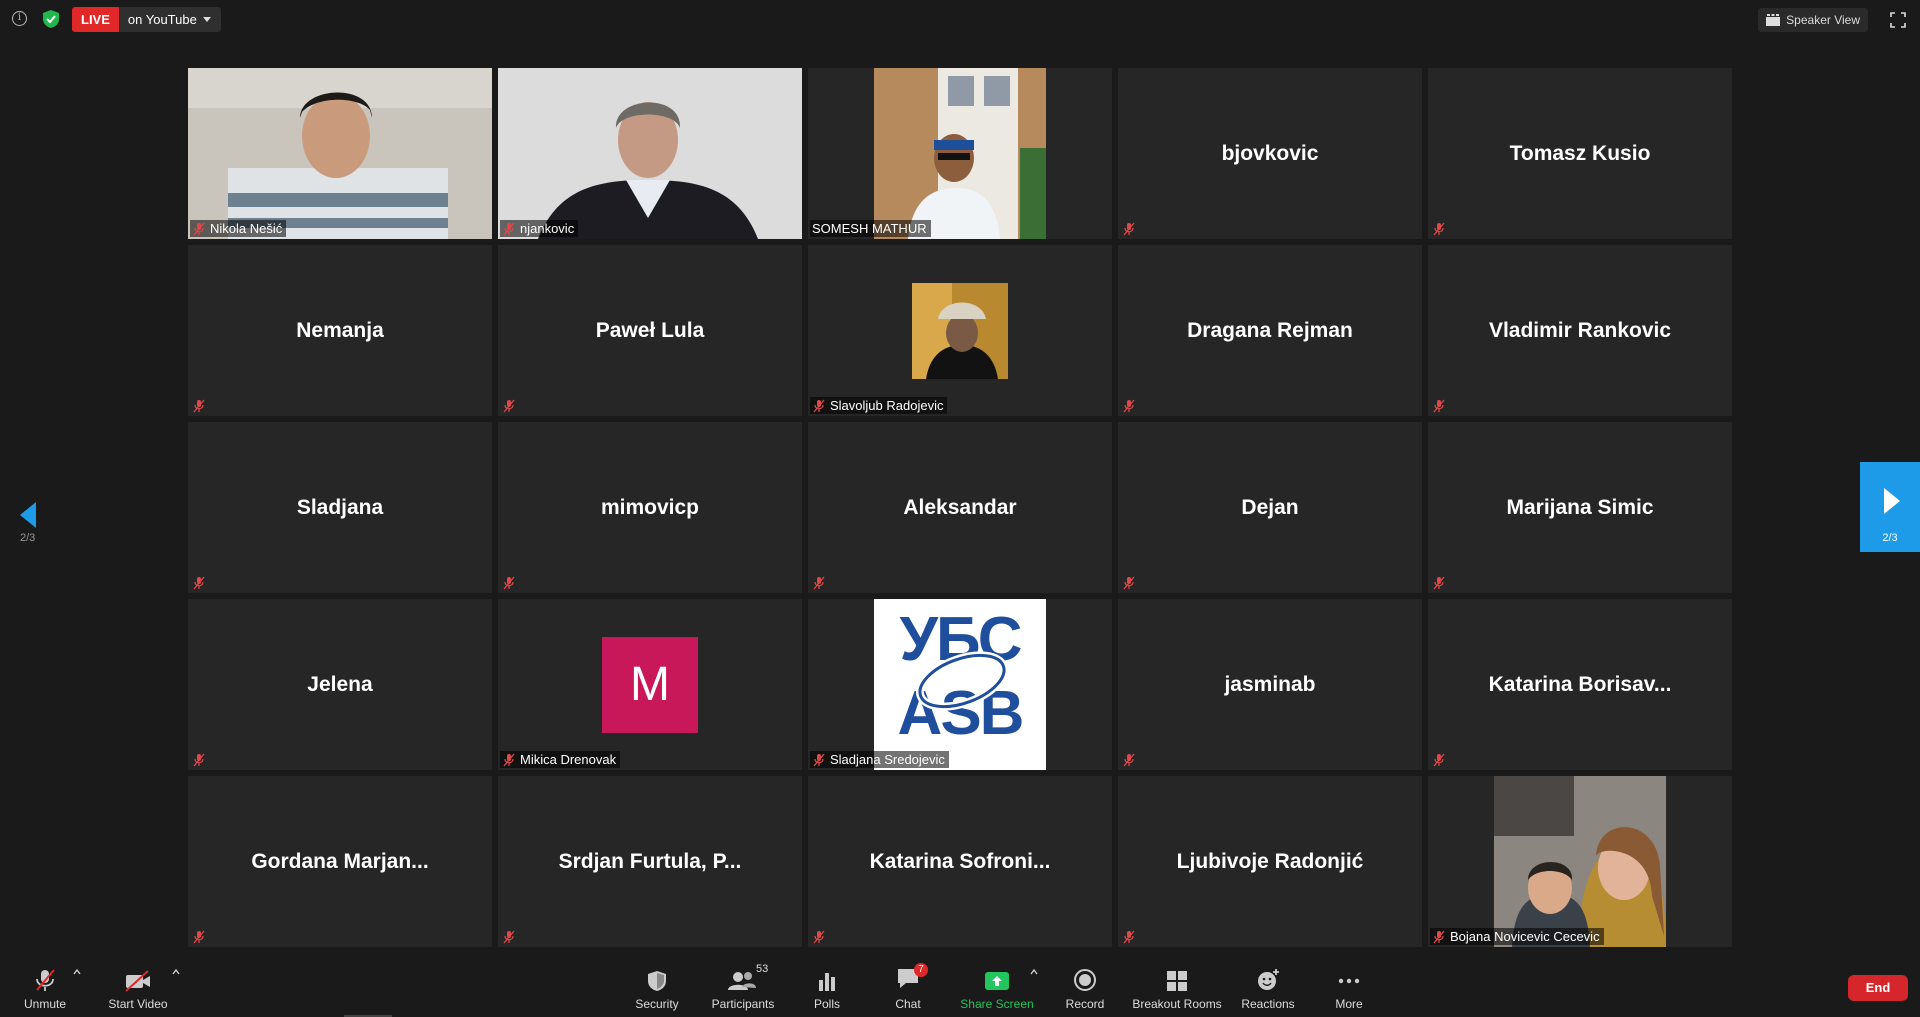 This screenshot has width=1920, height=1017. Describe the element at coordinates (921, 970) in the screenshot. I see `chat-unread-badge: 7` at that location.